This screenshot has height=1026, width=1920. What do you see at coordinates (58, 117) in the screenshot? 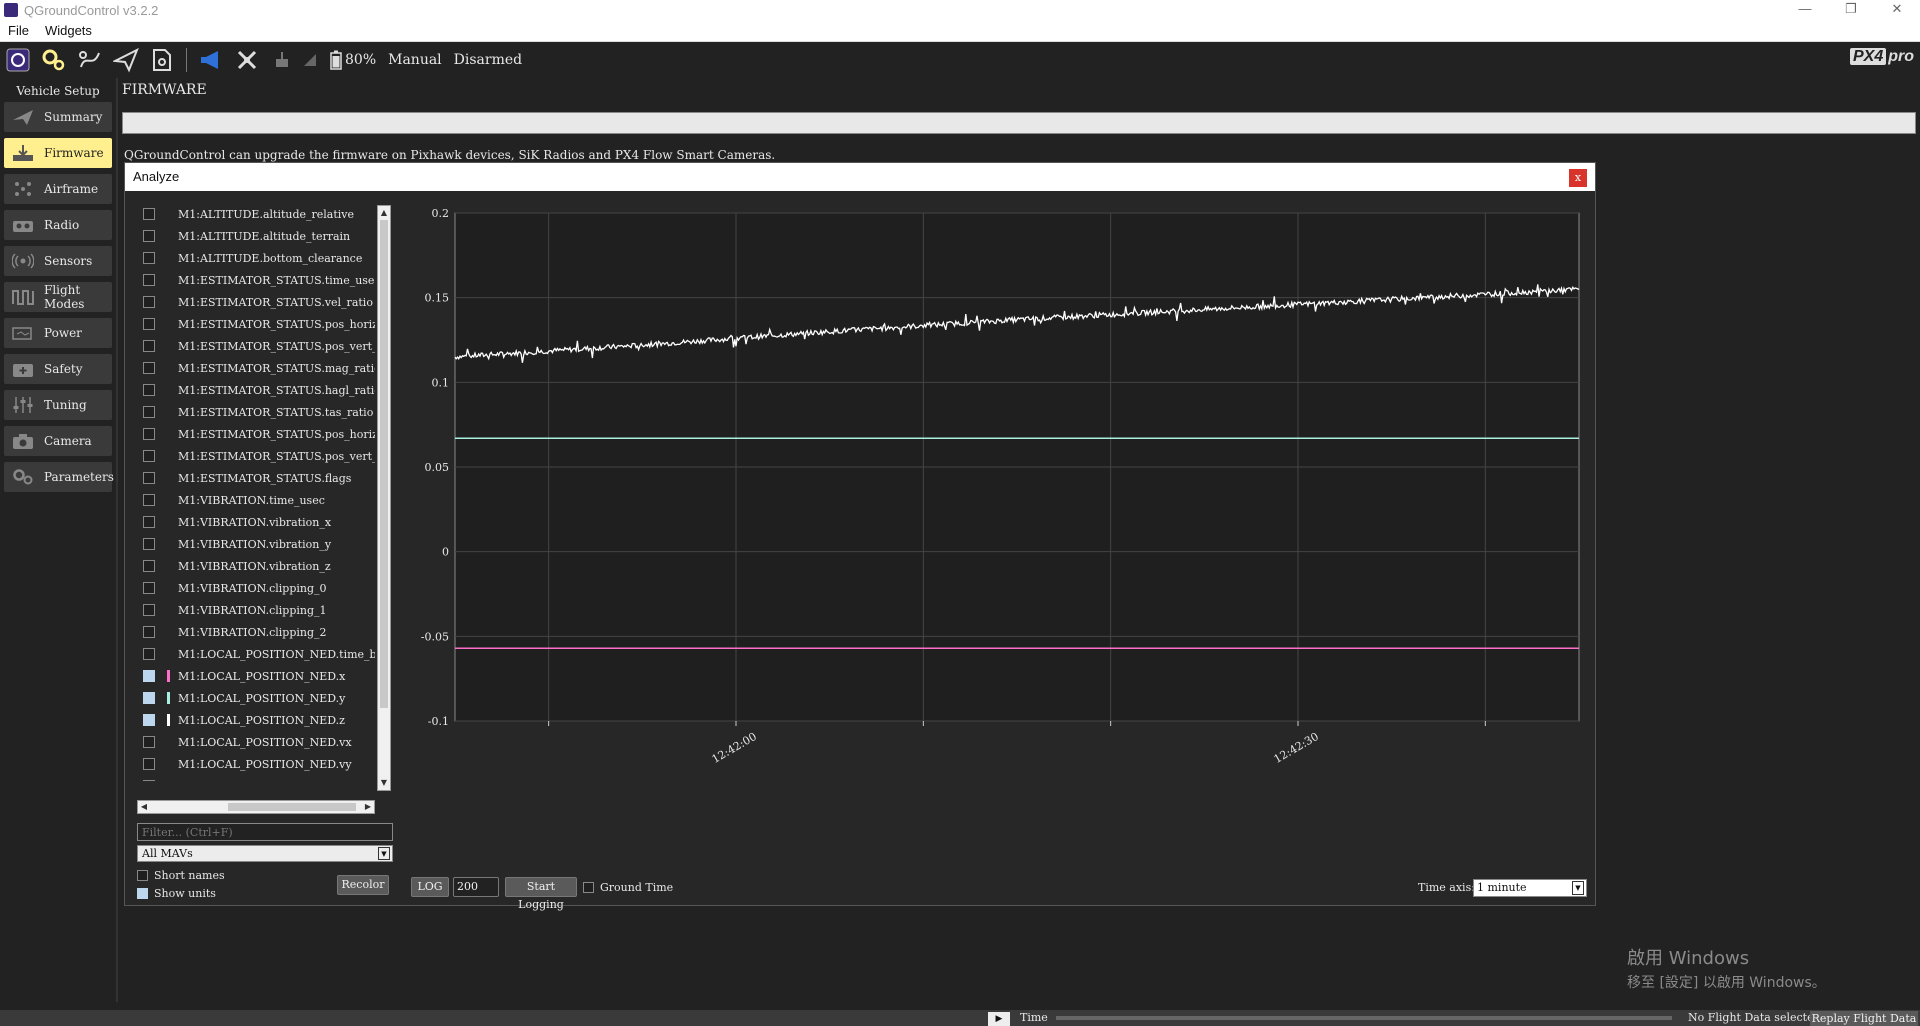
I see `sidebar-item-summary: Summary` at bounding box center [58, 117].